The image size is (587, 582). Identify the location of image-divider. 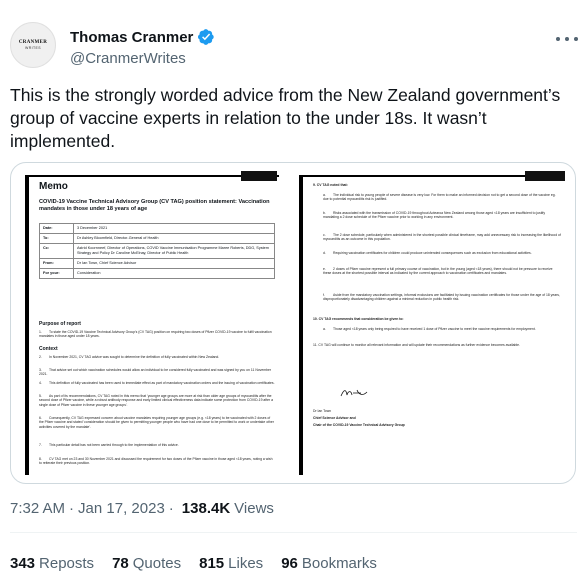
(292, 323).